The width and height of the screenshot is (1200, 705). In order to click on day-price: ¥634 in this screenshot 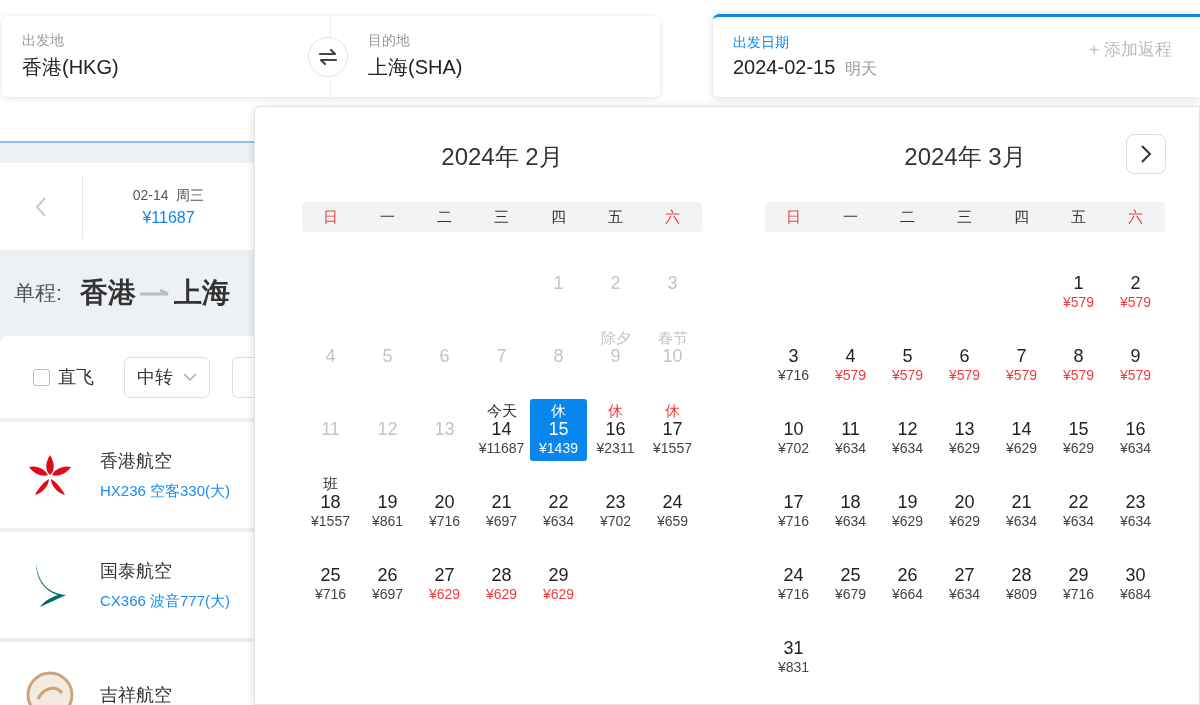, I will do `click(1135, 521)`.